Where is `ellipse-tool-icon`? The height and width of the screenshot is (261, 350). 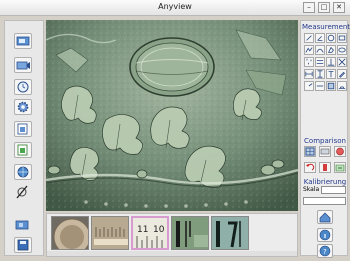 ellipse-tool-icon is located at coordinates (342, 50).